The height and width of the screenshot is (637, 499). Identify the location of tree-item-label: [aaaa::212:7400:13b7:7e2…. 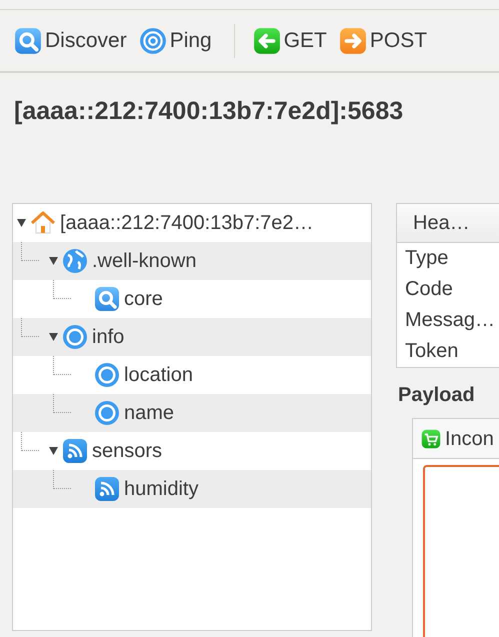
(187, 223).